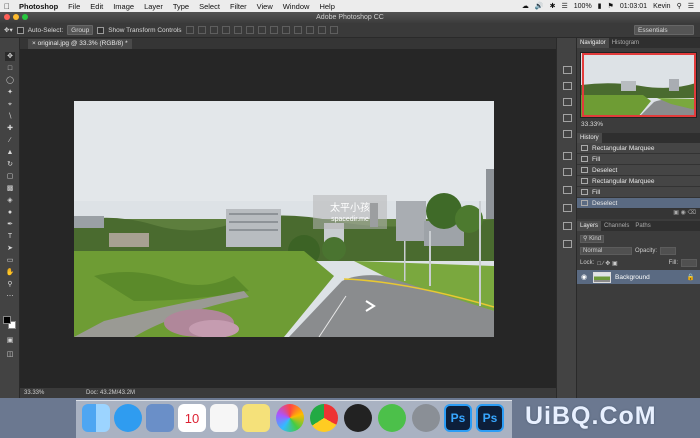  I want to click on notes-icon, so click(256, 418).